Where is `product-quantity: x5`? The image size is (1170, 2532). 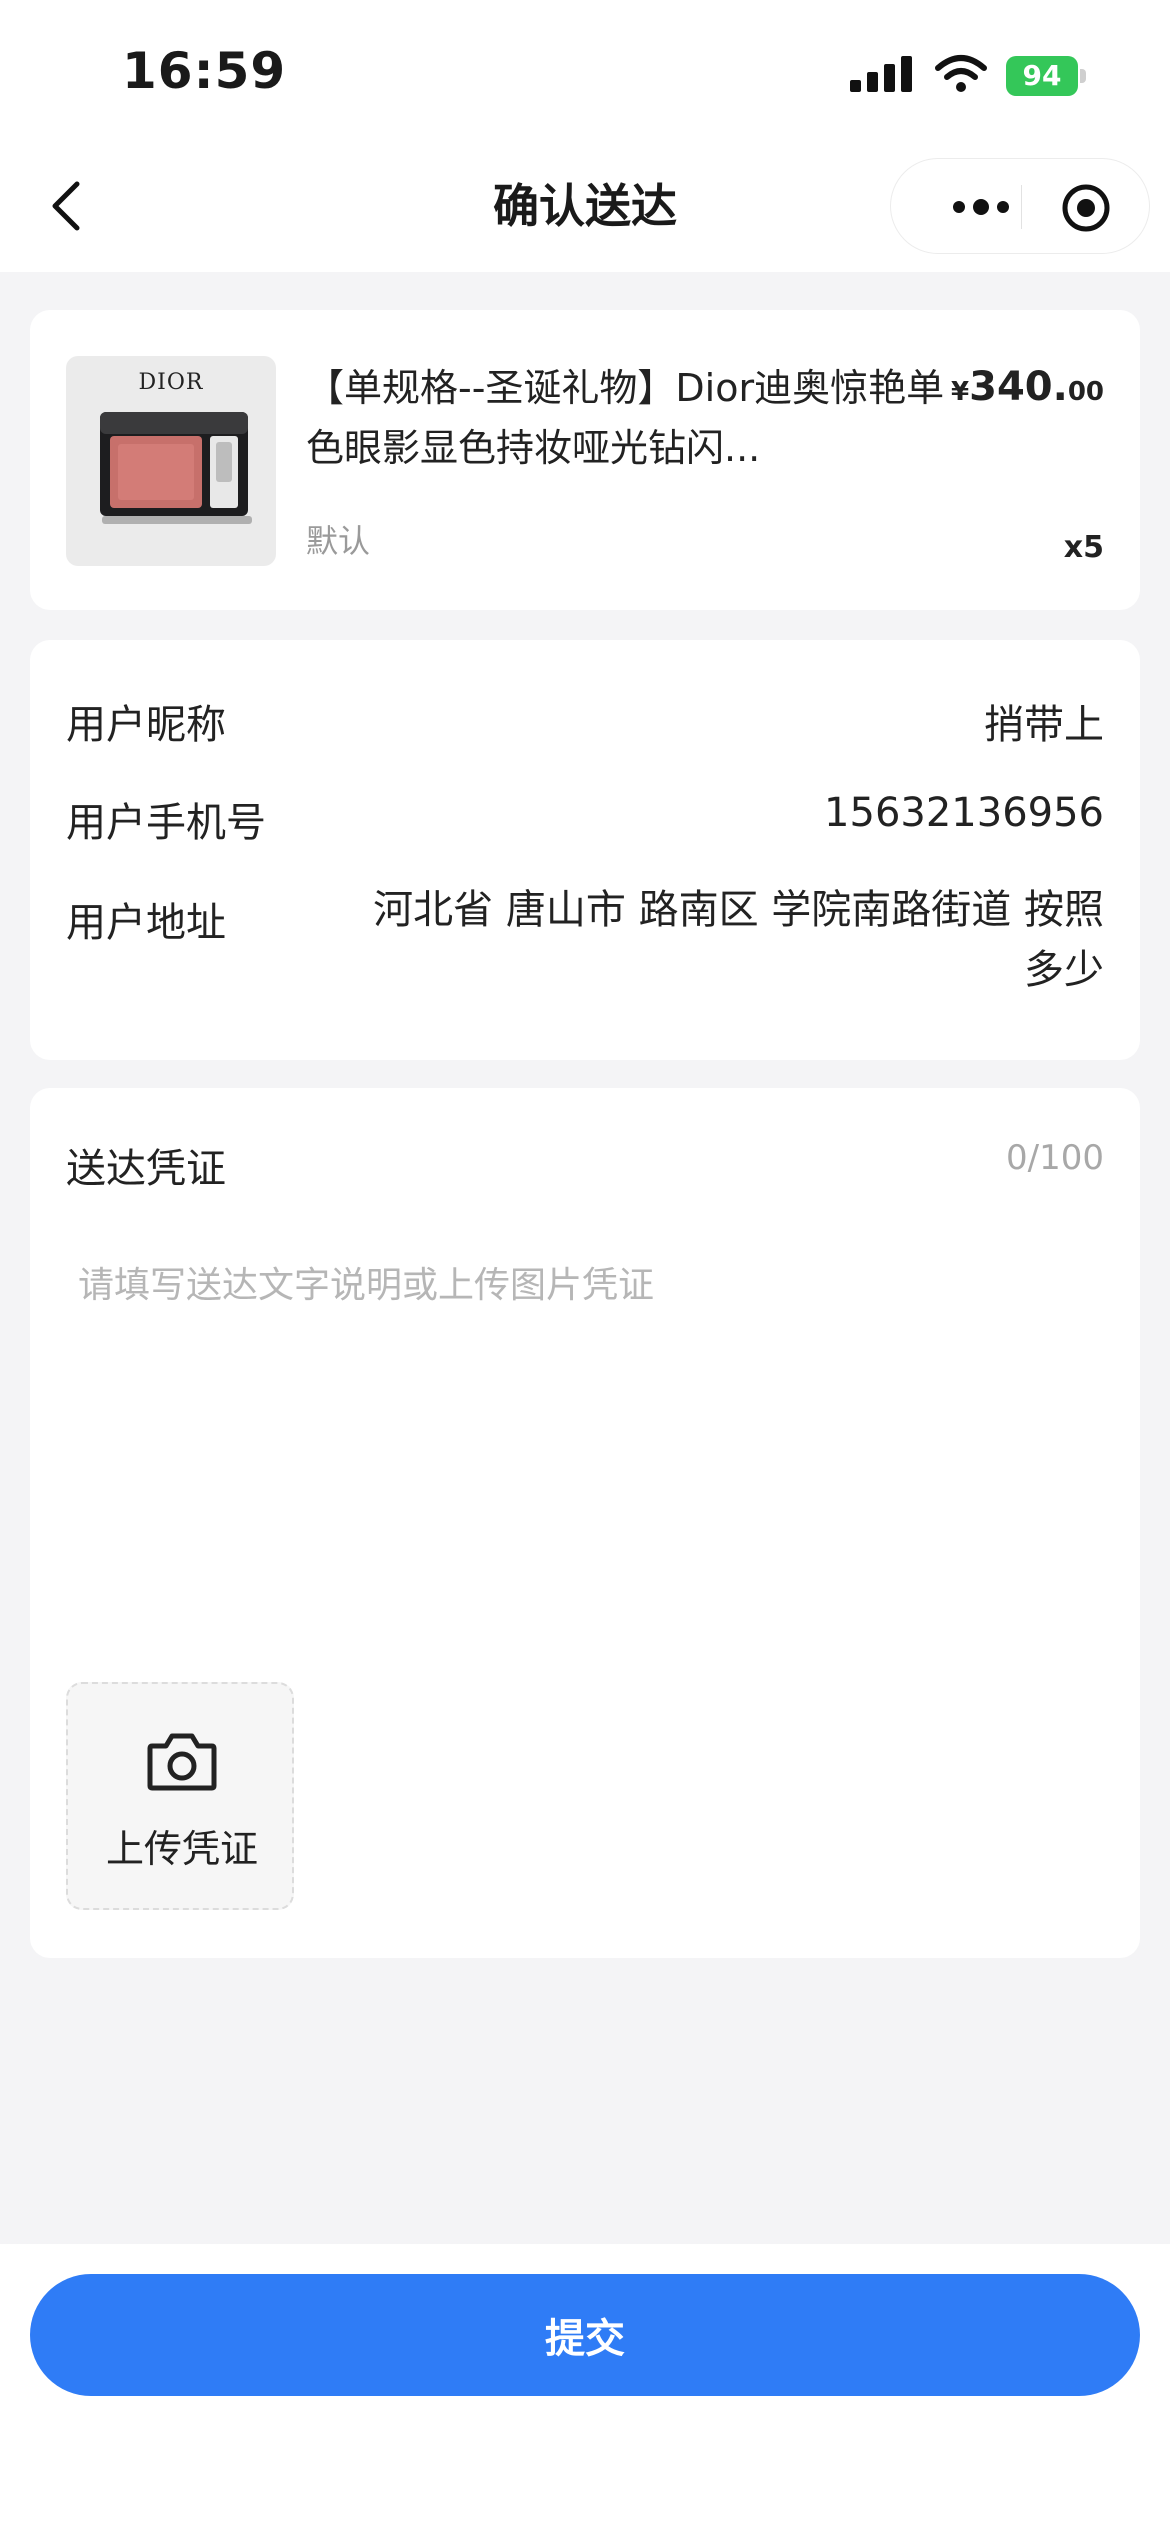 product-quantity: x5 is located at coordinates (1083, 547).